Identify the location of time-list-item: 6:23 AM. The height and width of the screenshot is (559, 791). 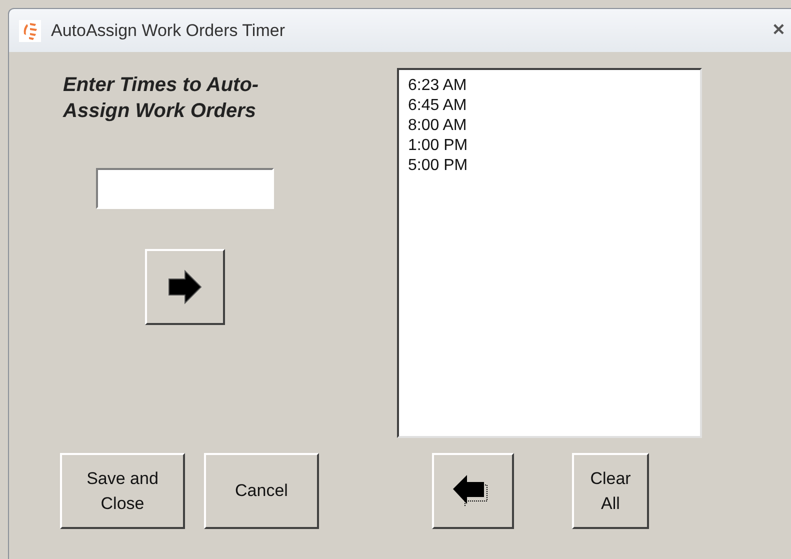
(437, 86).